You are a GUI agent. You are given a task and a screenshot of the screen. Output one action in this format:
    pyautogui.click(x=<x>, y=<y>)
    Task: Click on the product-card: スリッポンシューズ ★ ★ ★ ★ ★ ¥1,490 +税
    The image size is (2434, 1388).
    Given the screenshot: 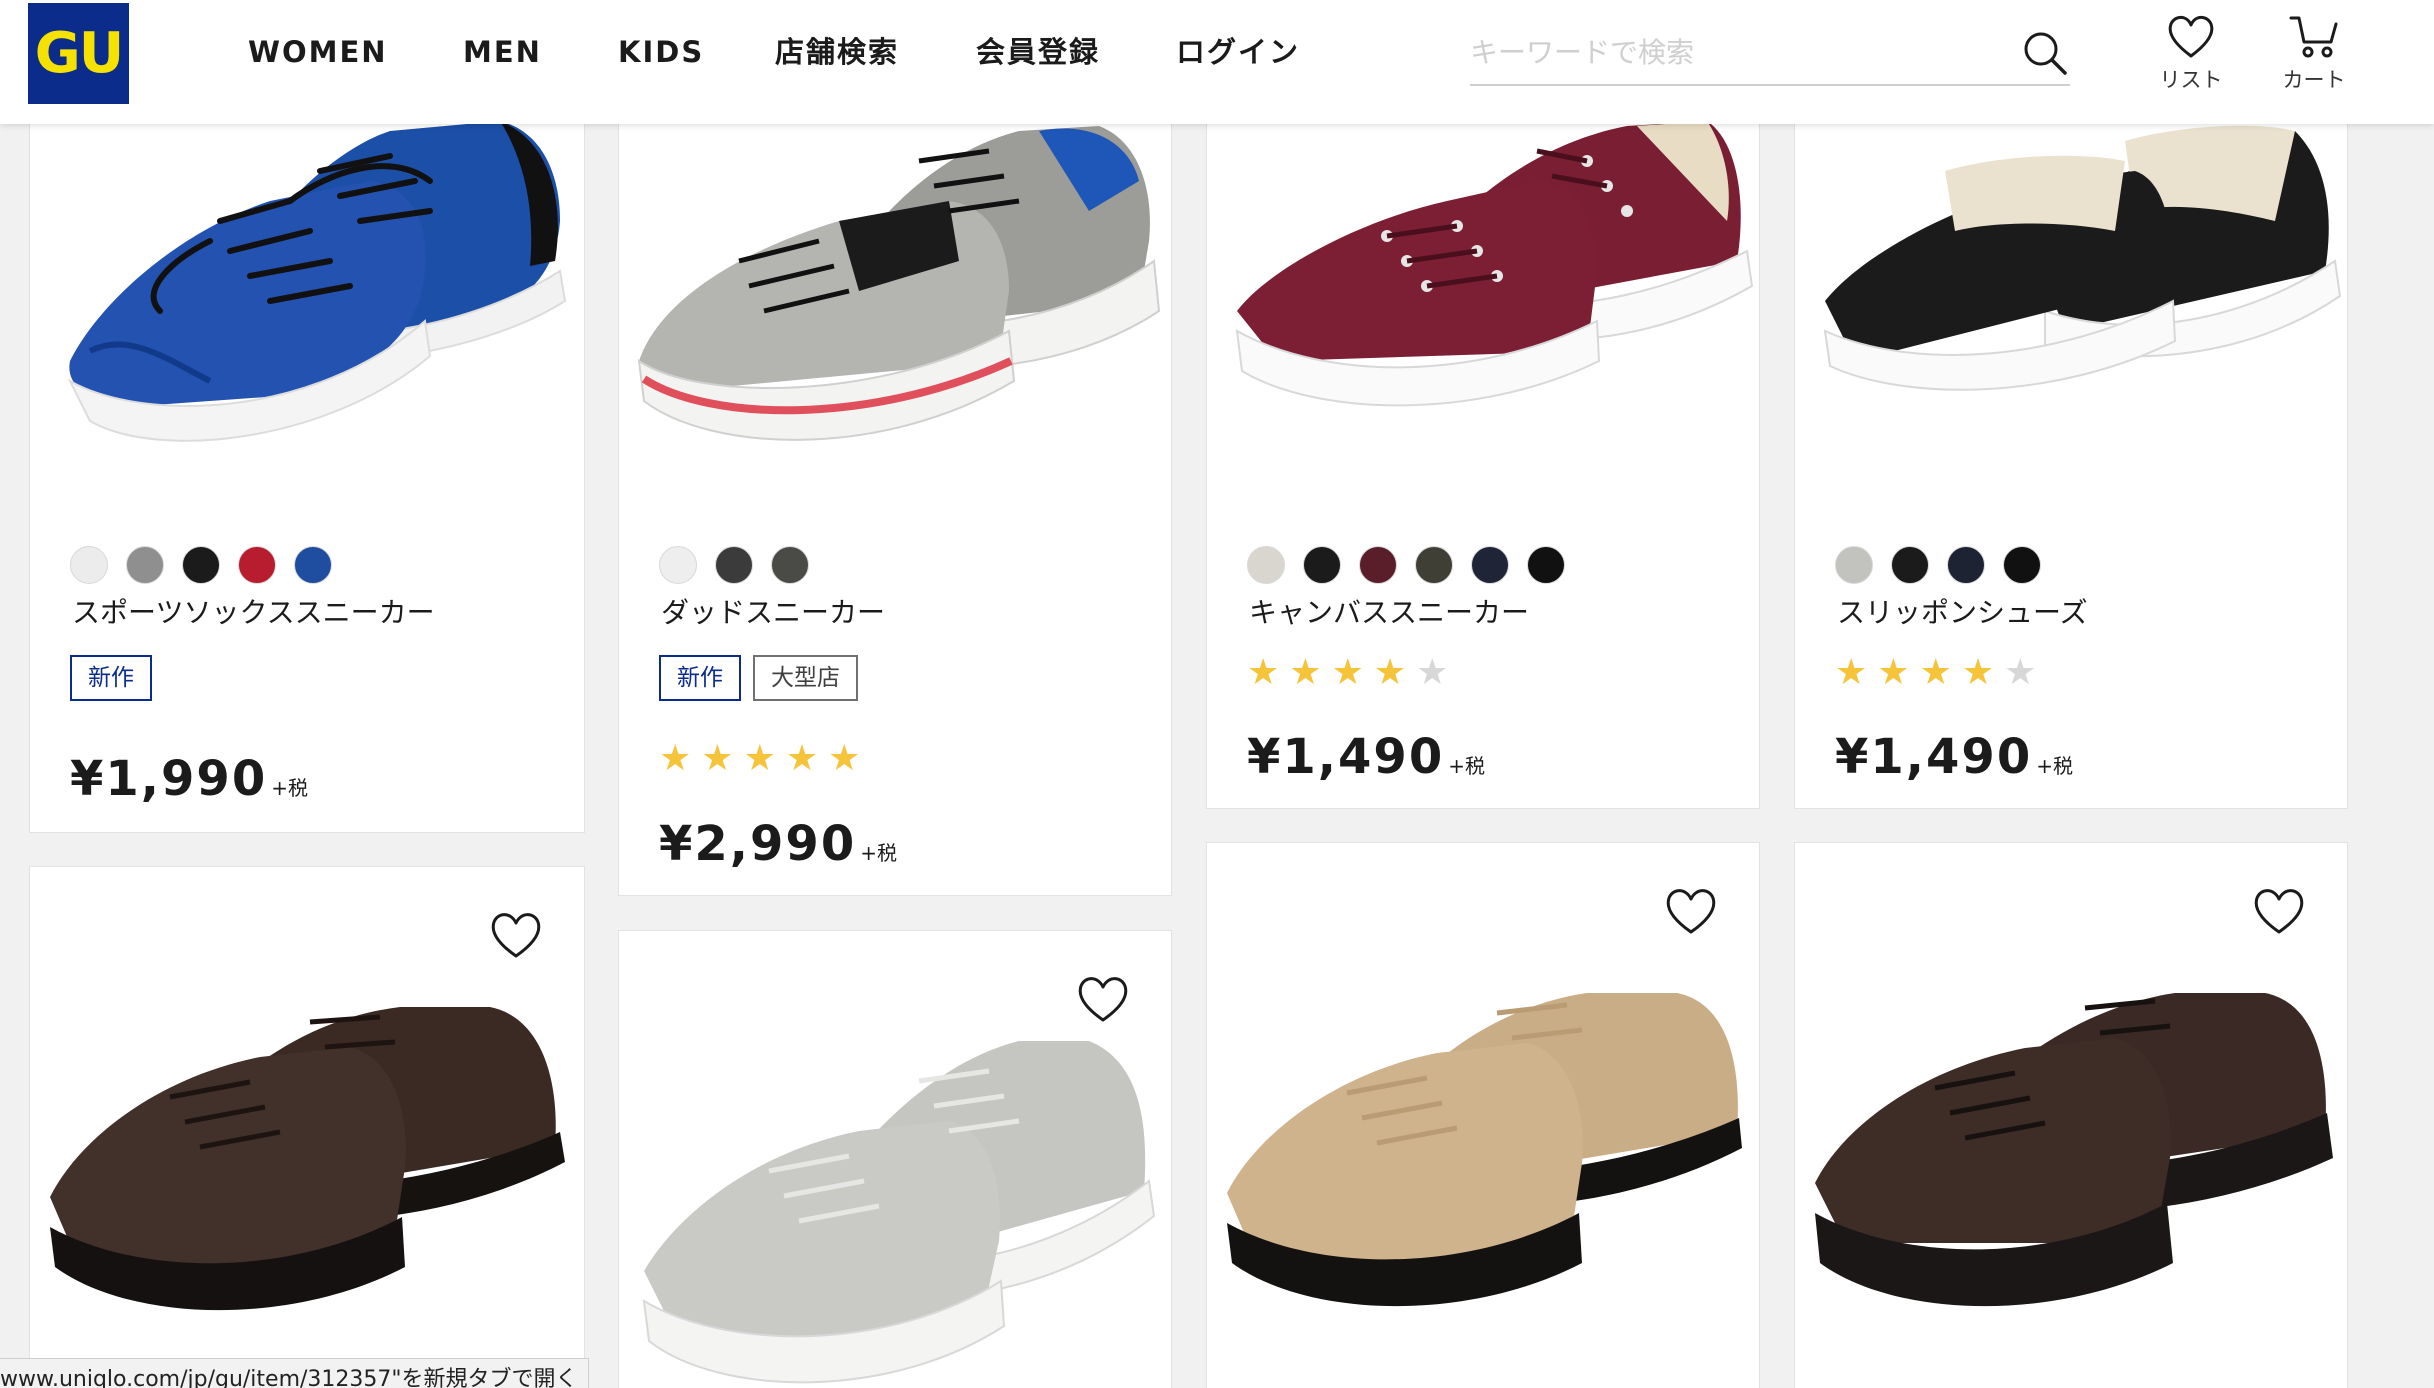 What is the action you would take?
    pyautogui.click(x=2071, y=434)
    